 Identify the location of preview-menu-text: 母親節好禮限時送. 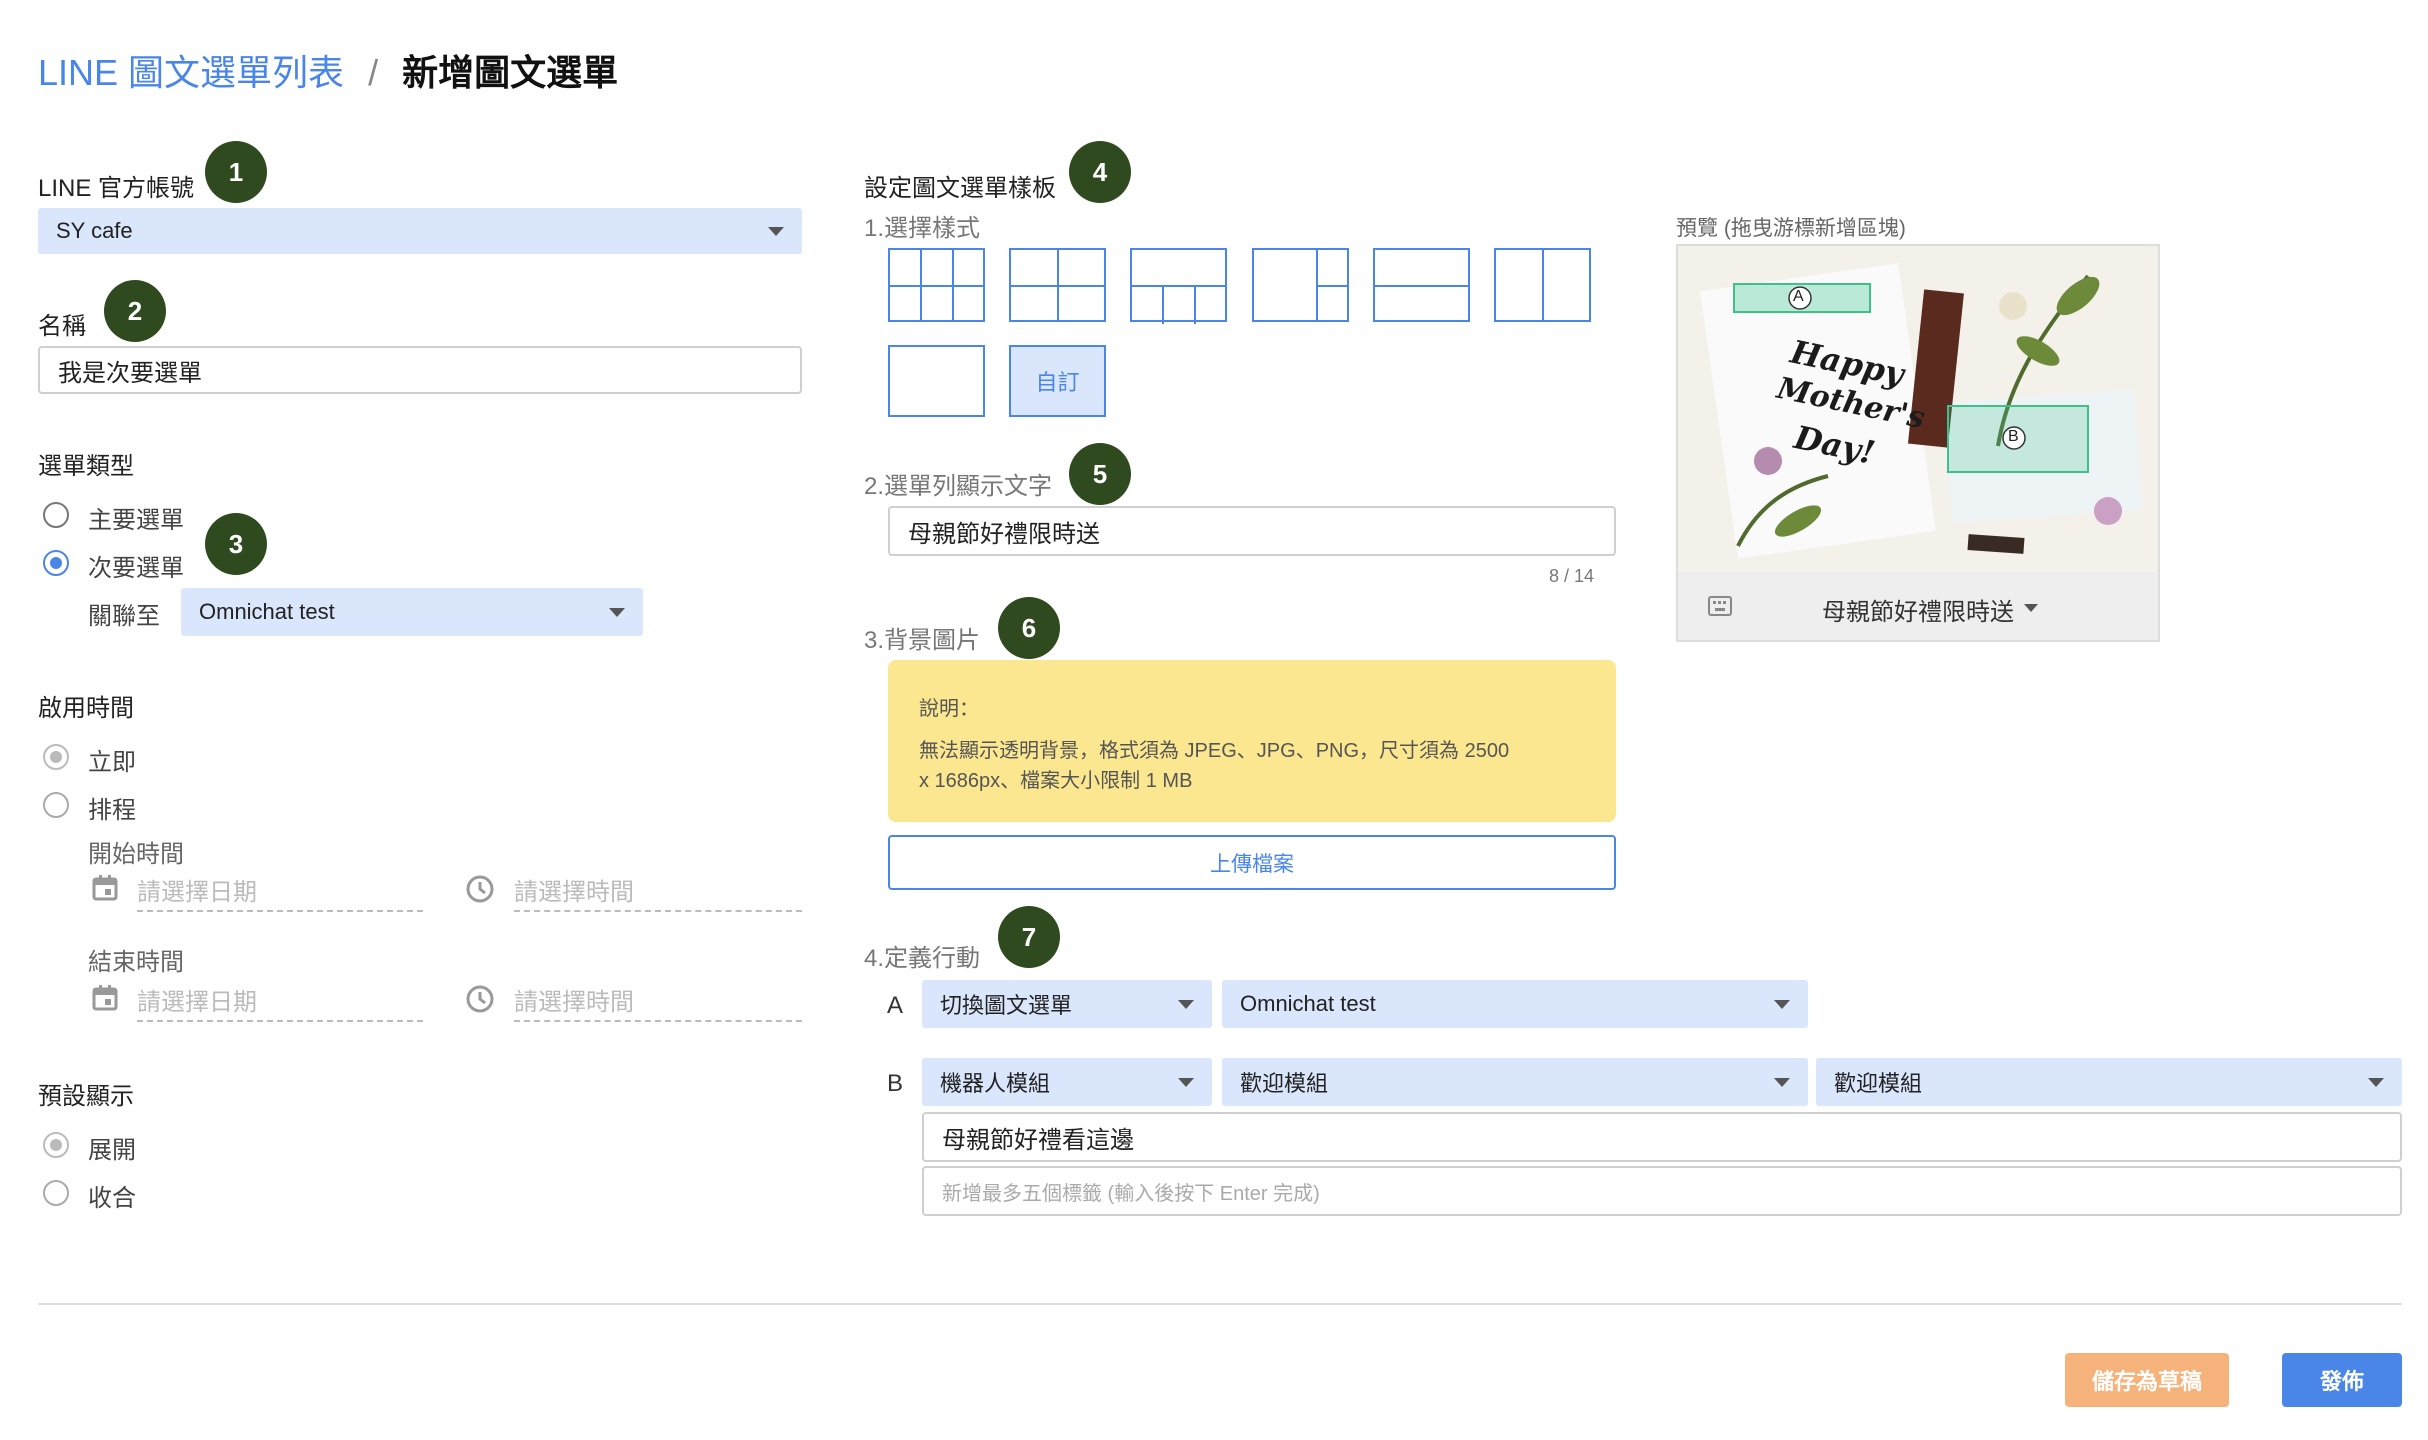
(1918, 612).